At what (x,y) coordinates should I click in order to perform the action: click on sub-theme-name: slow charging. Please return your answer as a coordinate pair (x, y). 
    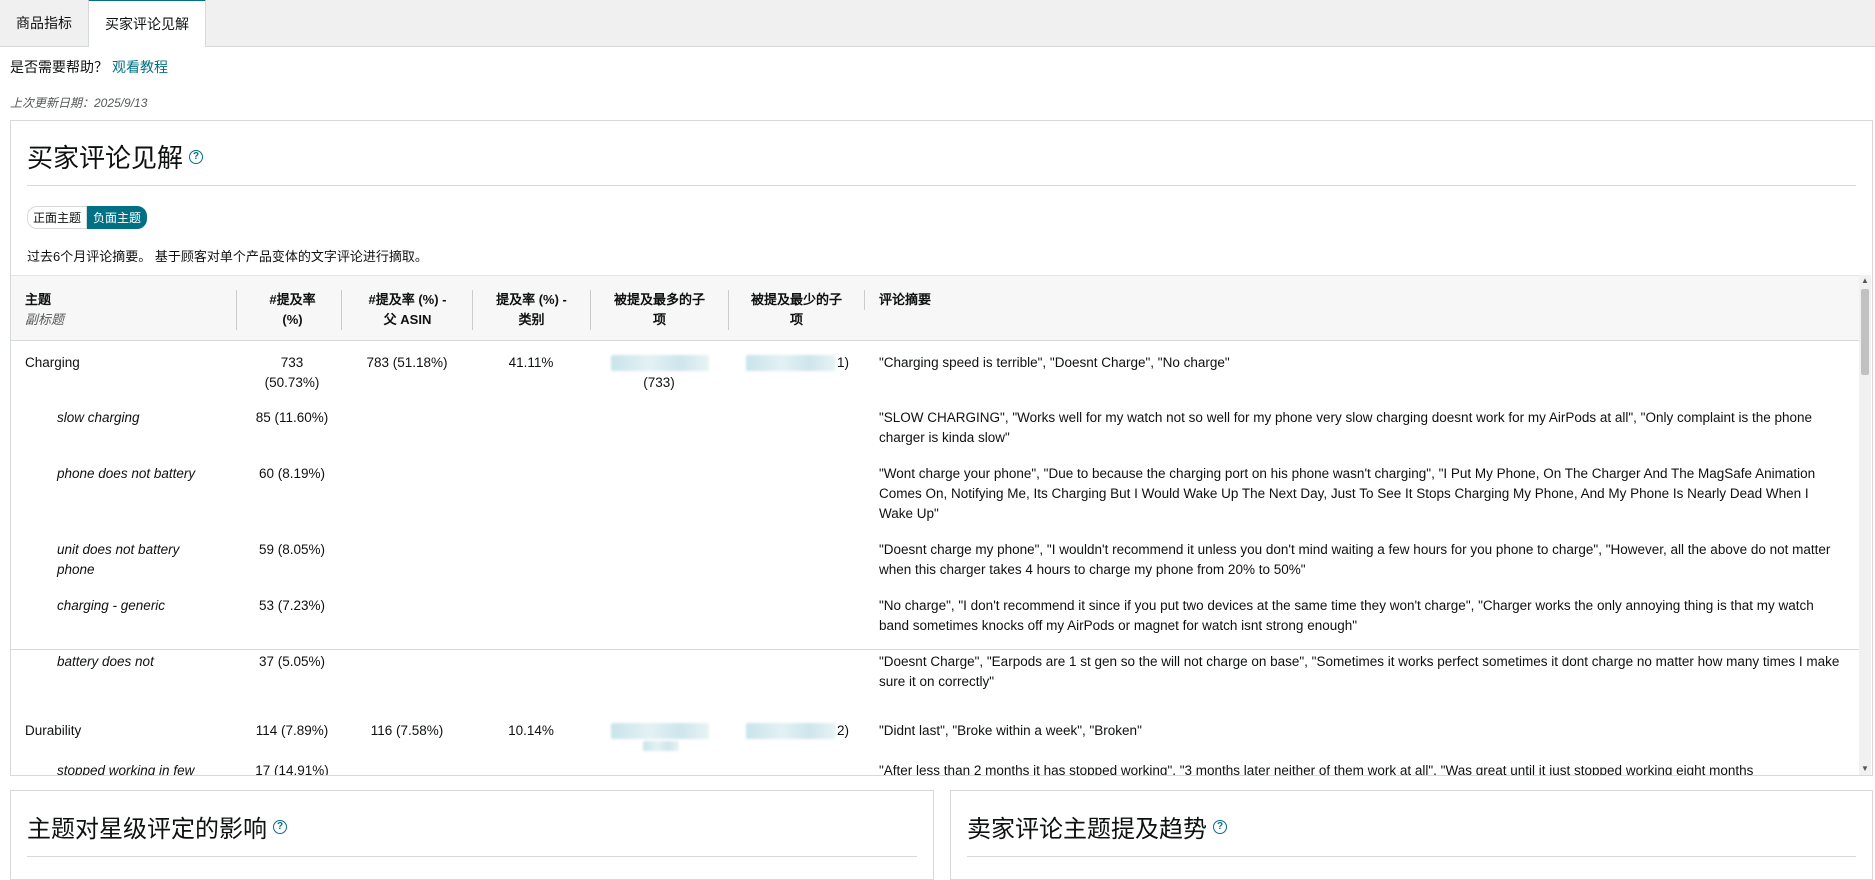
    Looking at the image, I should click on (98, 417).